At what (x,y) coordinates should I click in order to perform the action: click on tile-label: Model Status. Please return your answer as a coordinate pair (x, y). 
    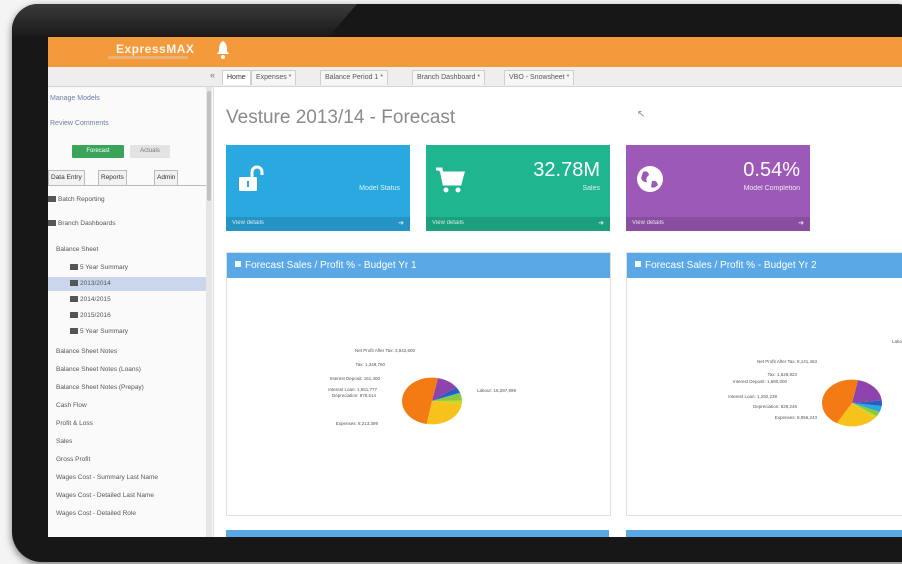
    Looking at the image, I should click on (379, 188).